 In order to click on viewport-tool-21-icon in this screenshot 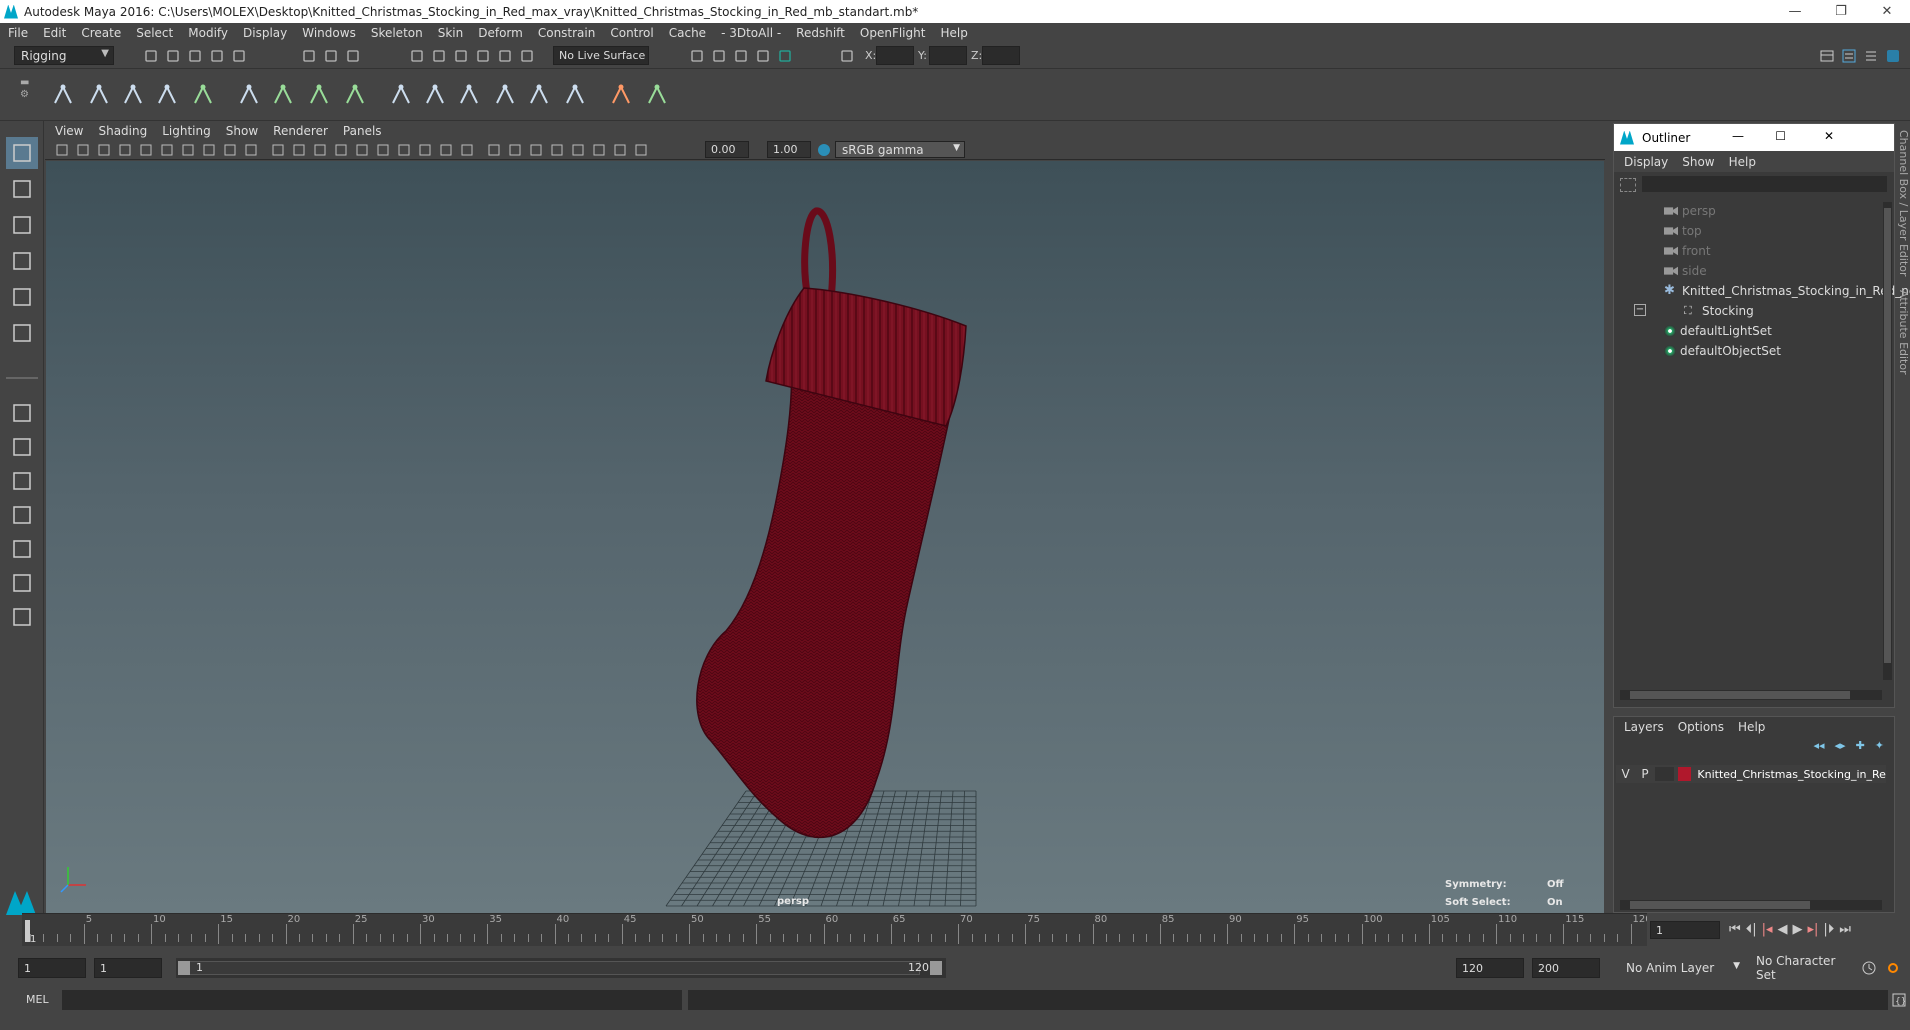, I will do `click(494, 150)`.